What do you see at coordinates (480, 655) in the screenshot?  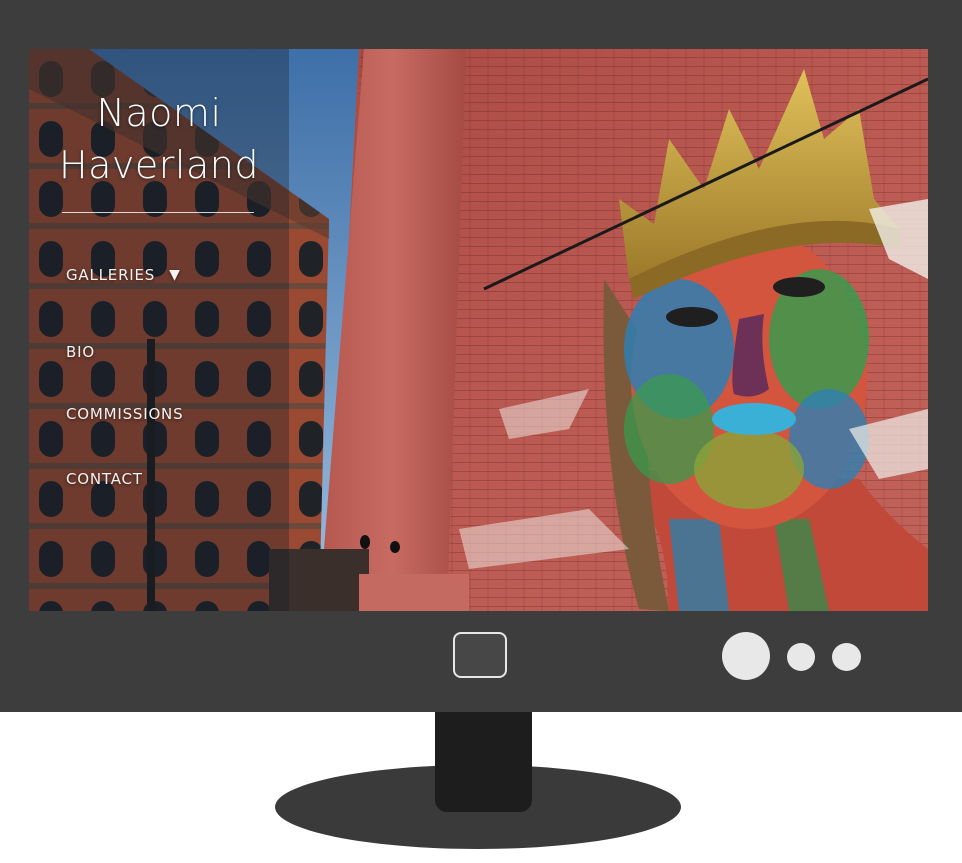 I see `monitor-home-button` at bounding box center [480, 655].